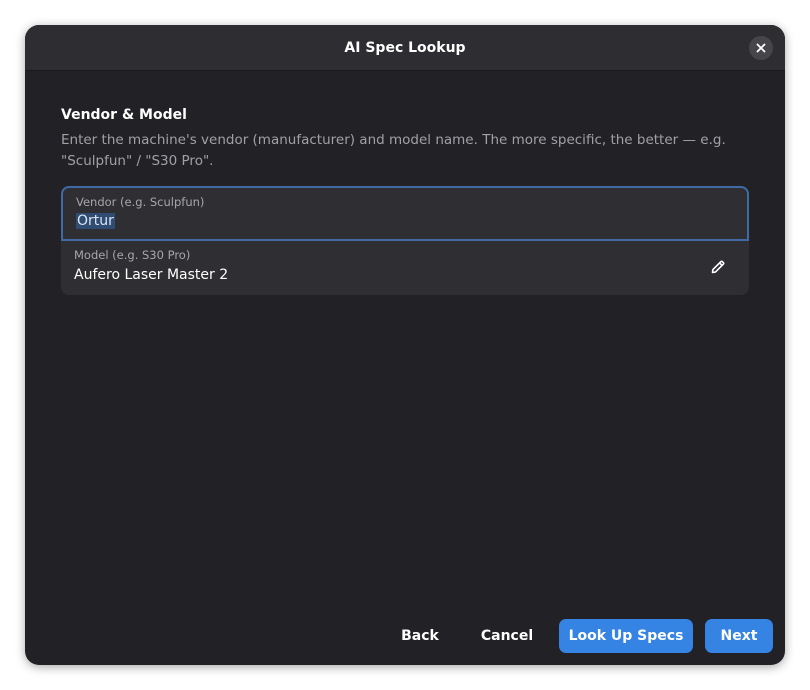  I want to click on vendor-selected-text: Ortur, so click(95, 221).